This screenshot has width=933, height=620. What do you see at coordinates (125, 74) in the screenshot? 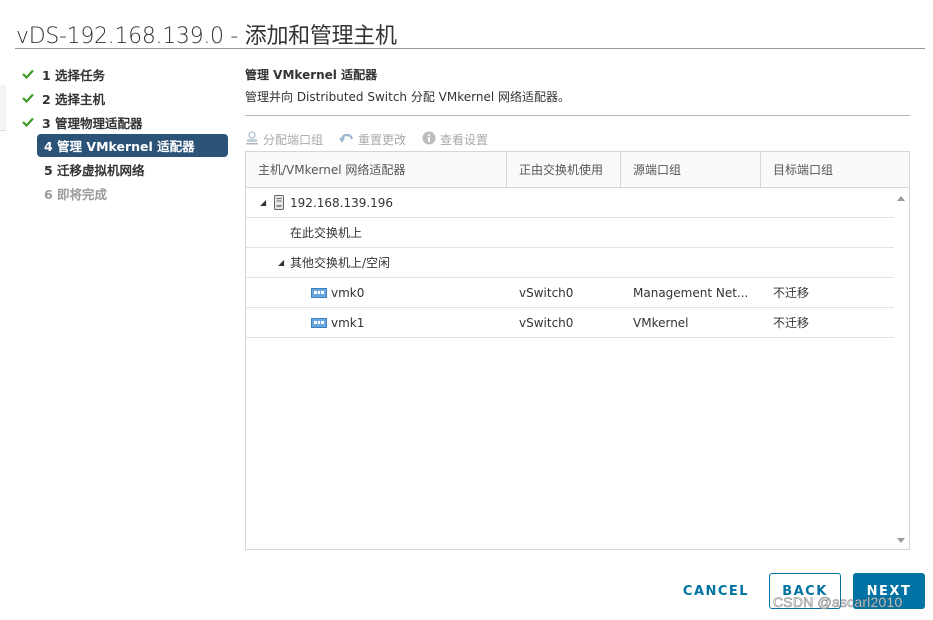
I see `step-select-task: 1 选择任务` at bounding box center [125, 74].